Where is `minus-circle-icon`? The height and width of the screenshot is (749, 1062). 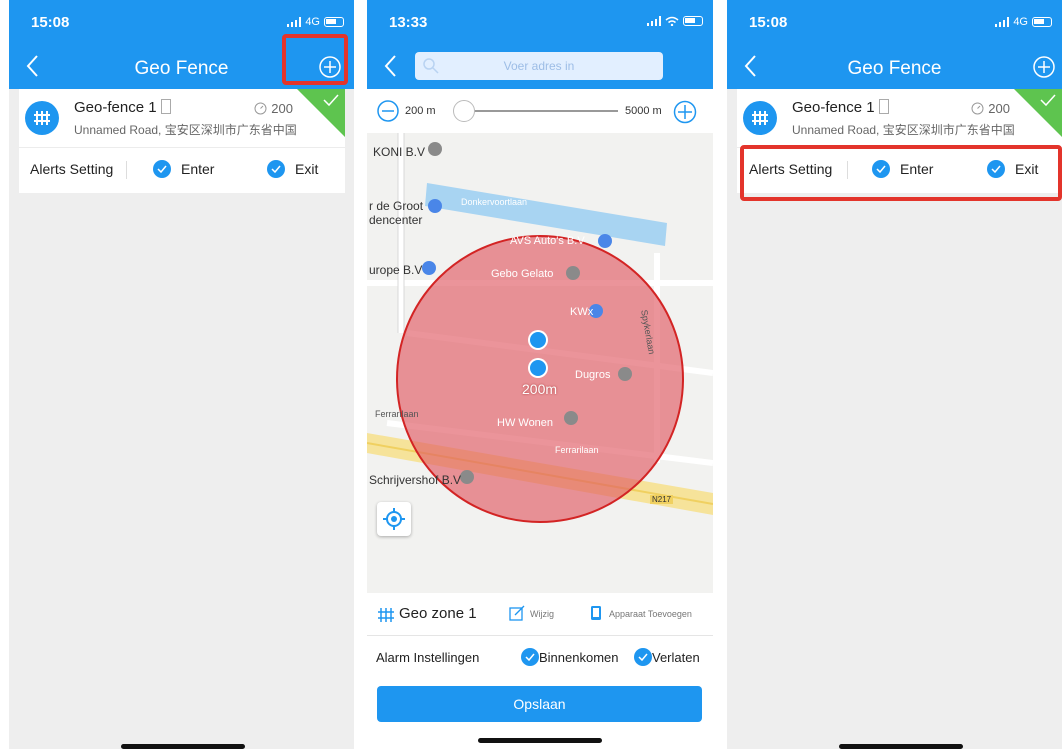
minus-circle-icon is located at coordinates (388, 111).